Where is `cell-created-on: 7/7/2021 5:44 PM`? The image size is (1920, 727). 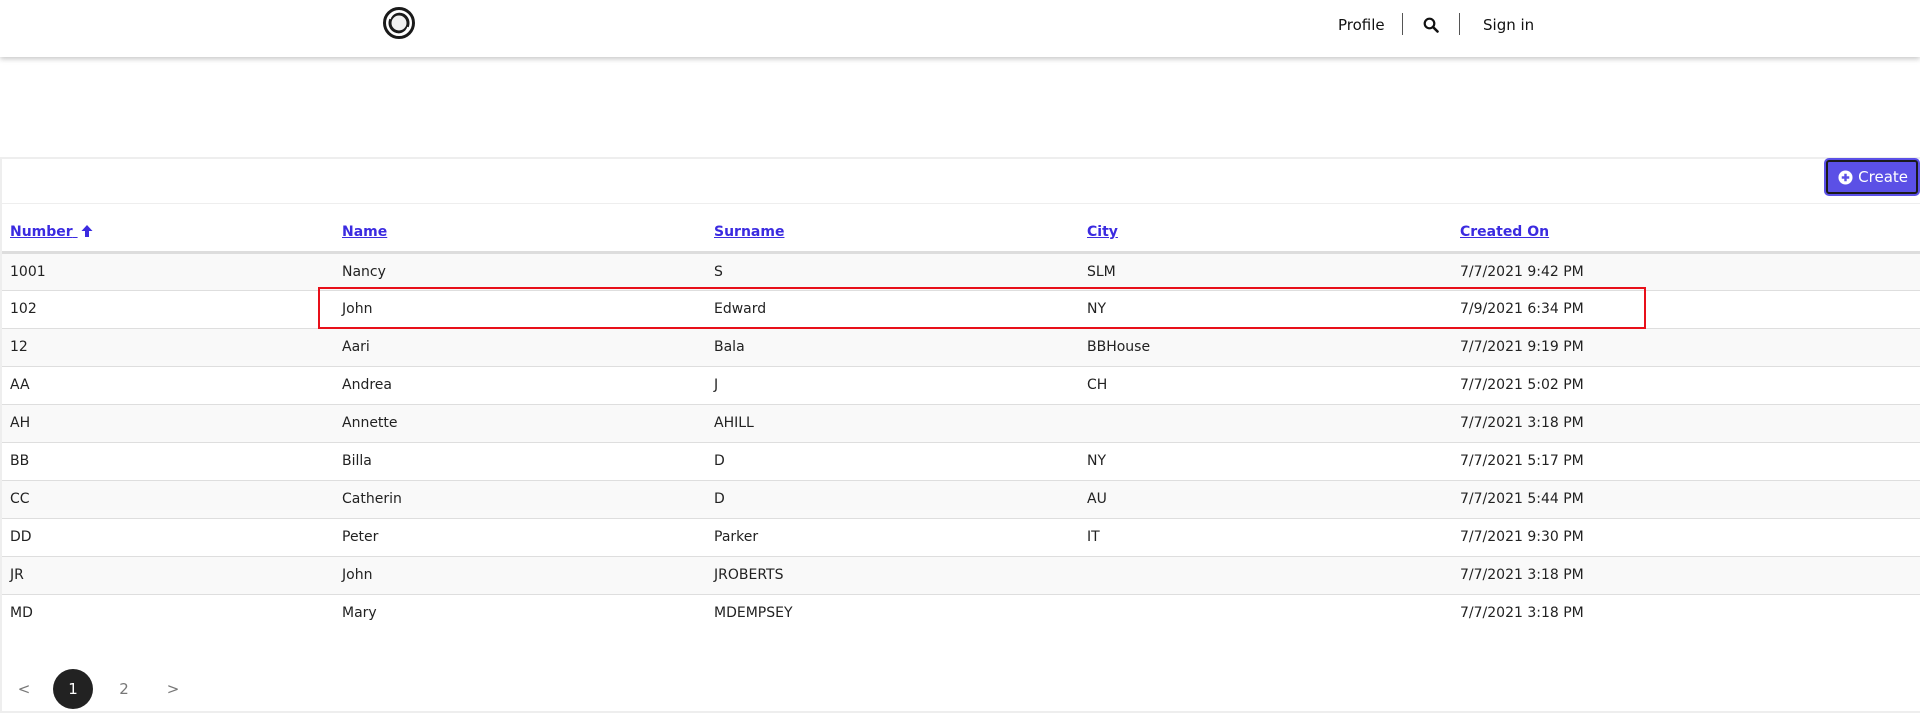
cell-created-on: 7/7/2021 5:44 PM is located at coordinates (1686, 499).